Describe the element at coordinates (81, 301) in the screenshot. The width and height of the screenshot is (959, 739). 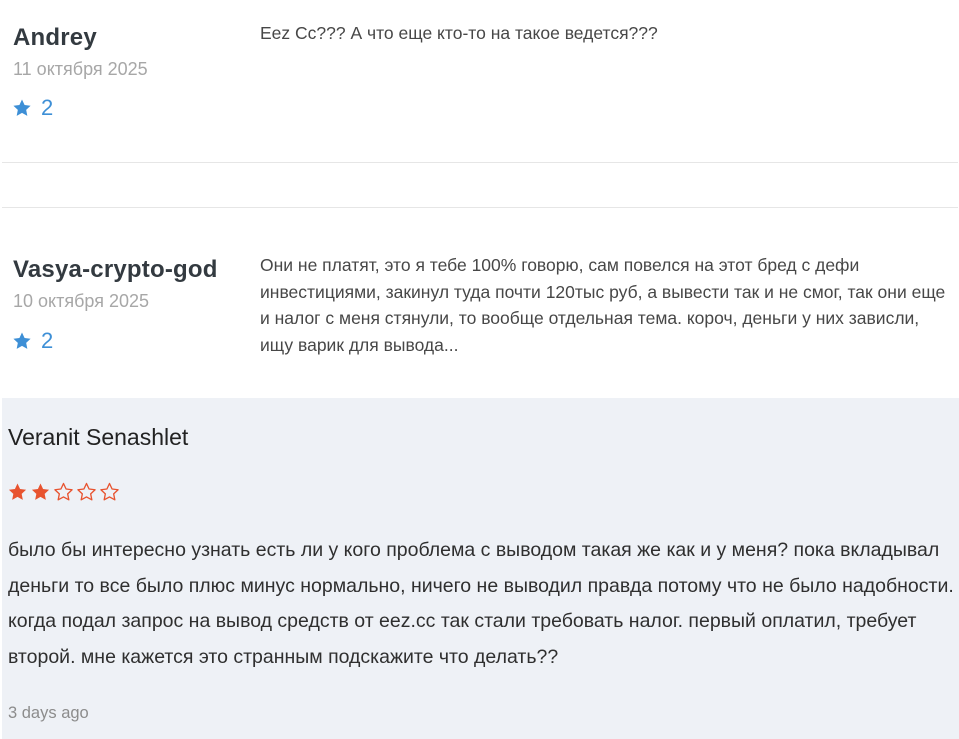
I see `review-date: 10 октября 2025` at that location.